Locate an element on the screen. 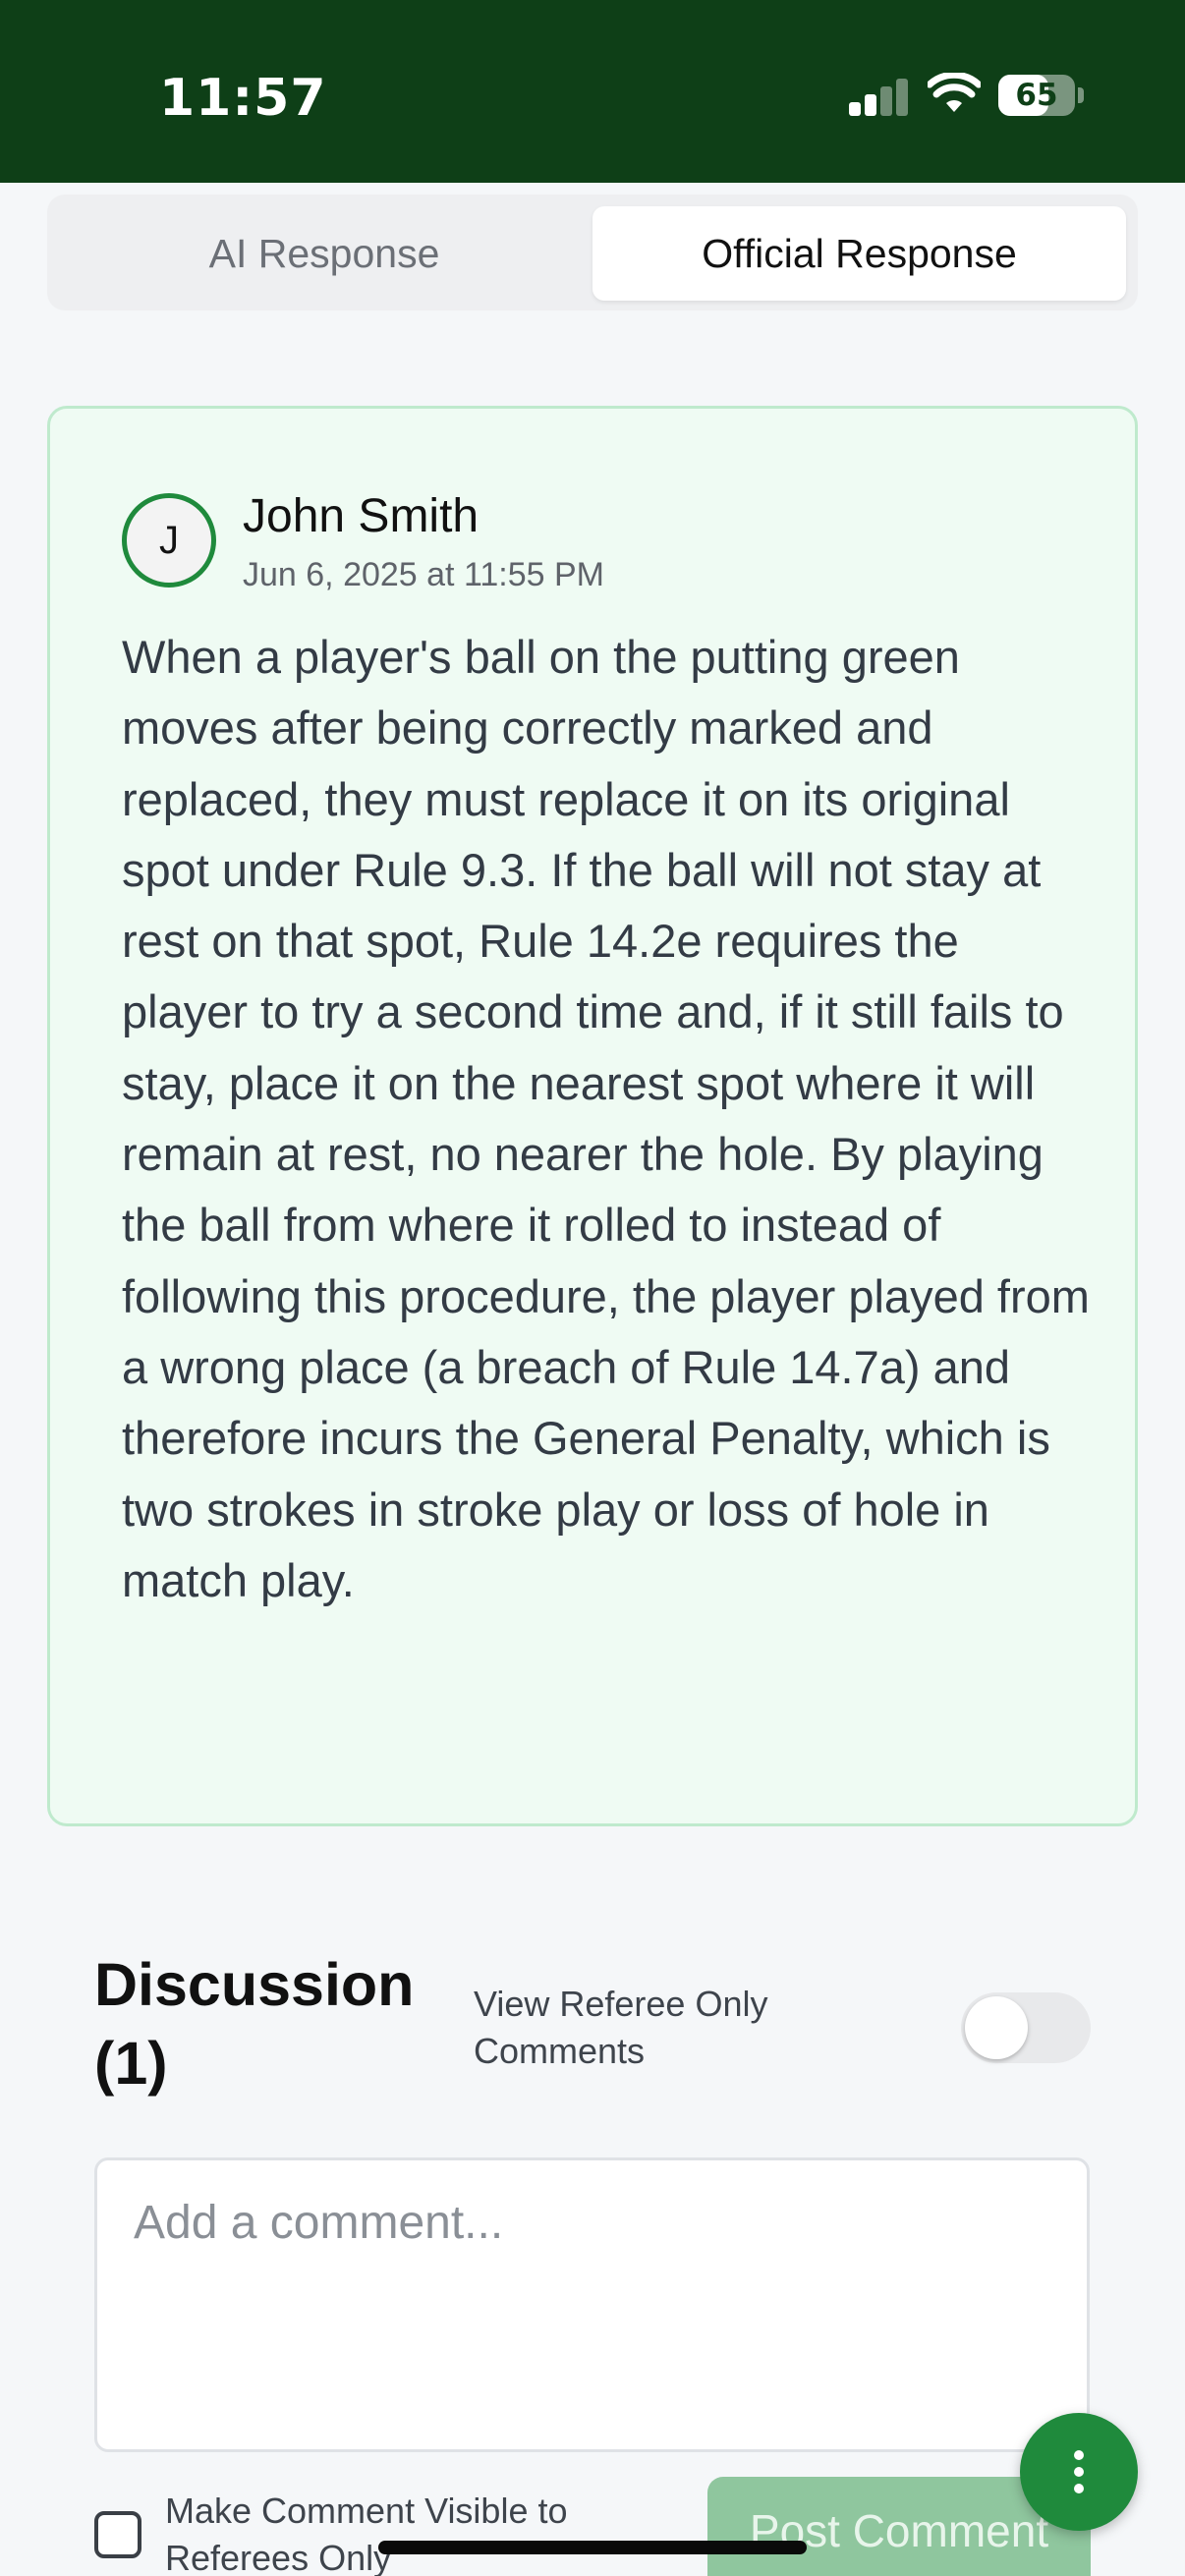  referee-only-toggle-label: View Referee Only Comments is located at coordinates (621, 2027).